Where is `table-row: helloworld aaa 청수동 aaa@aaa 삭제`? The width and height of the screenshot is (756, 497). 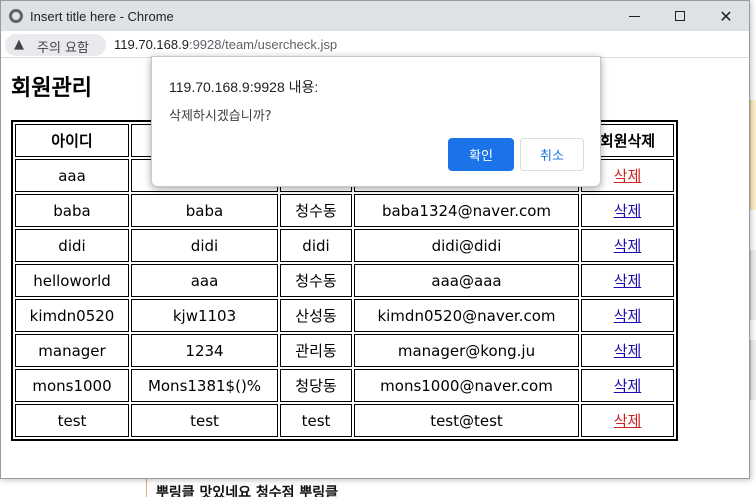 table-row: helloworld aaa 청수동 aaa@aaa 삭제 is located at coordinates (344, 280).